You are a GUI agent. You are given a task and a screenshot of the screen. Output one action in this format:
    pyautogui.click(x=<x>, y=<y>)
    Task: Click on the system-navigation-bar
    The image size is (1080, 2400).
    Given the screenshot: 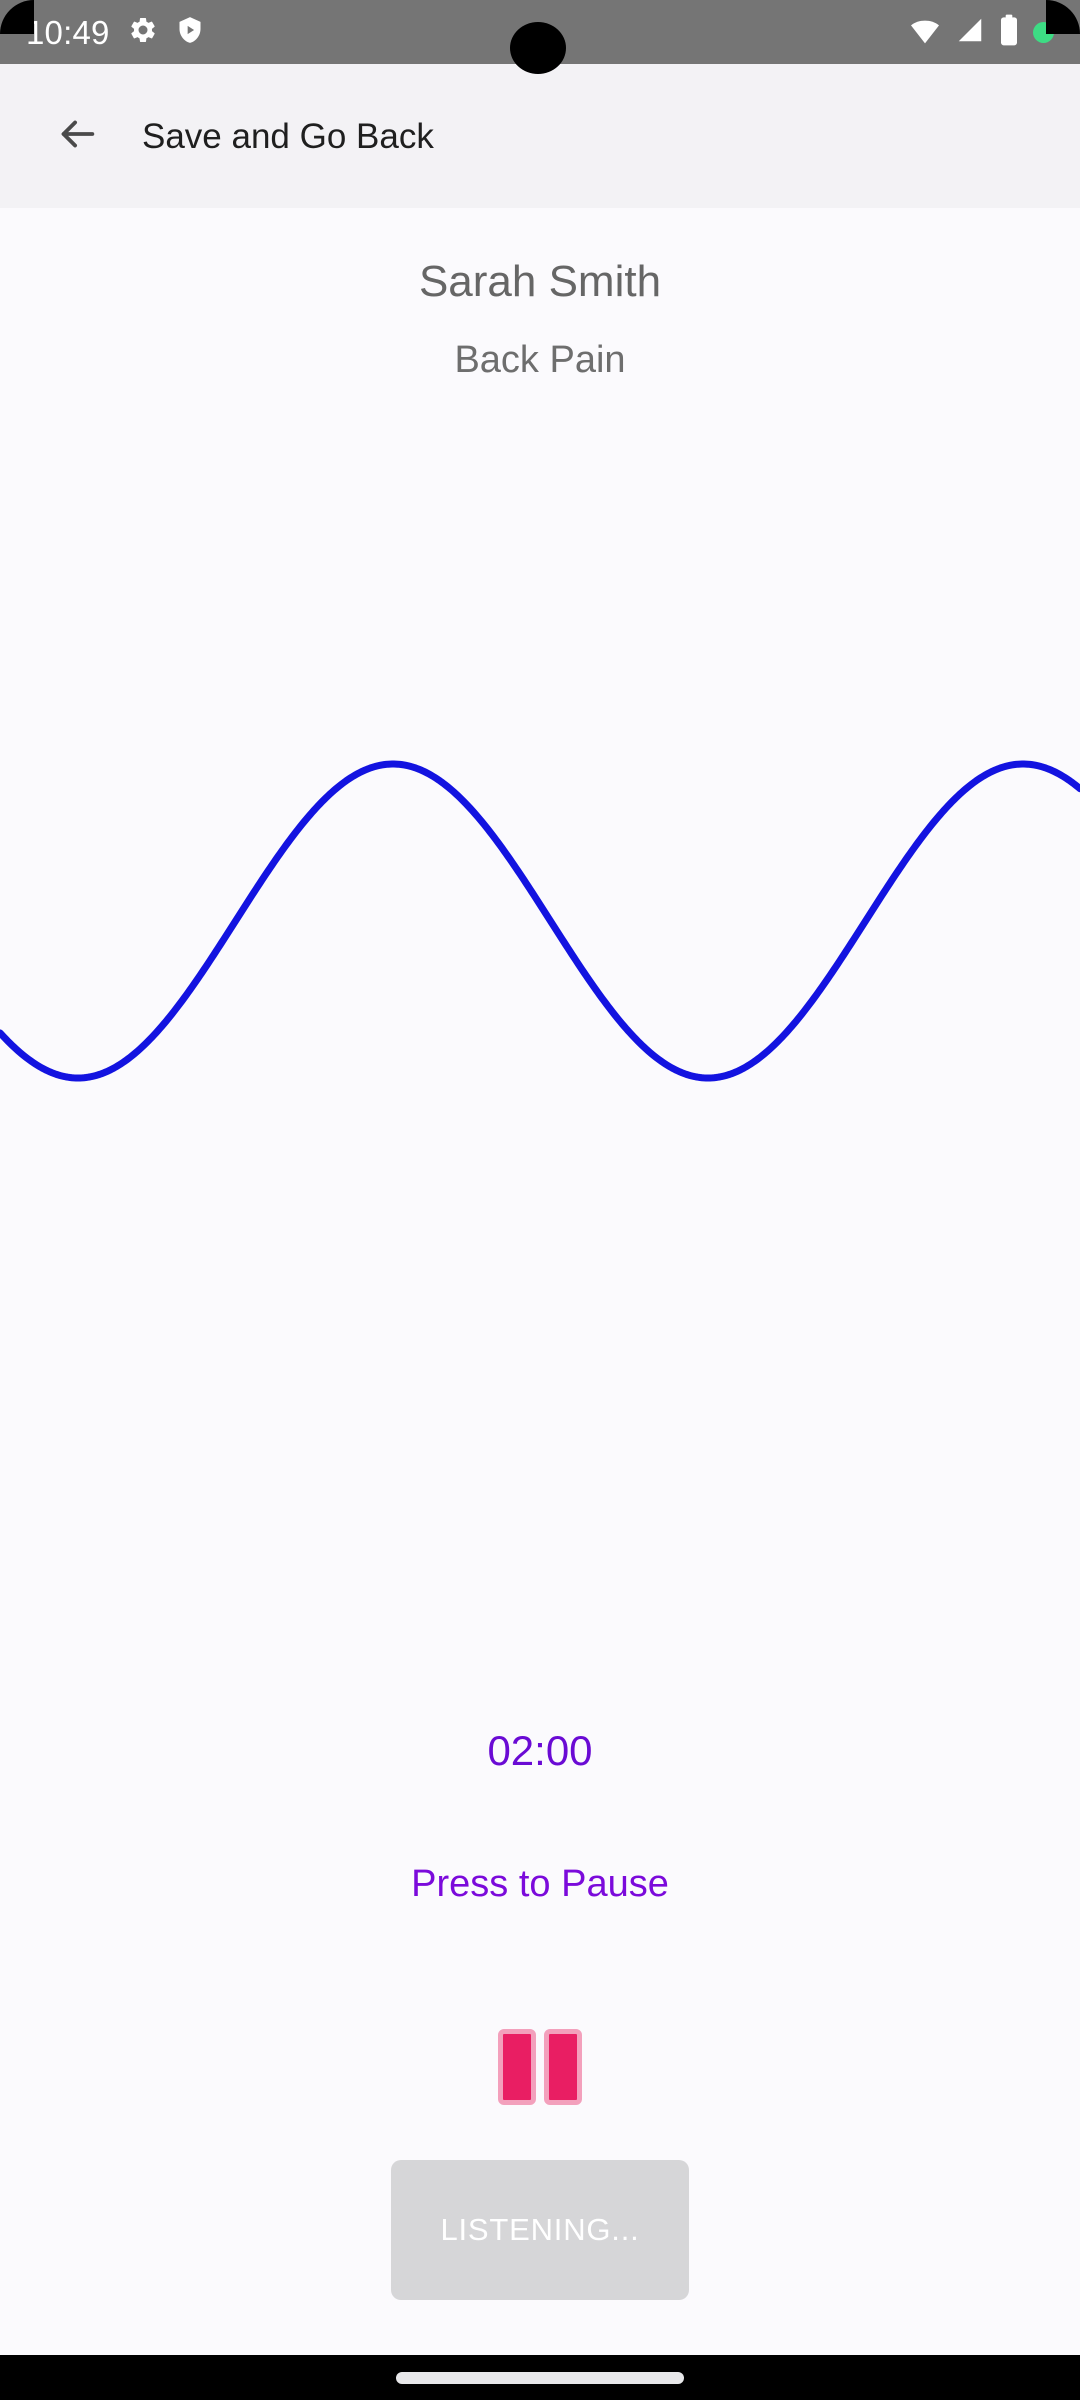 What is the action you would take?
    pyautogui.click(x=540, y=2377)
    